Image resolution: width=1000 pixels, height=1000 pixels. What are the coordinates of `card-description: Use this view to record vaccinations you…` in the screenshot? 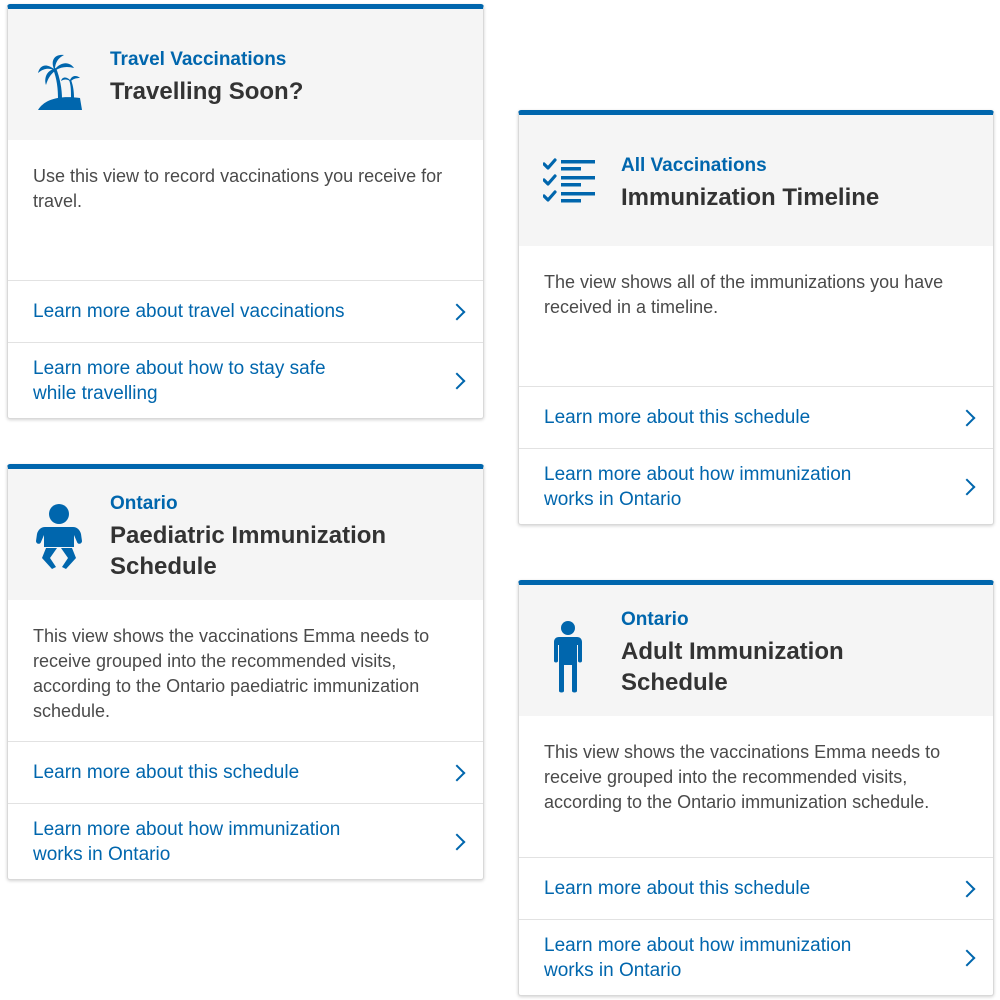 It's located at (238, 188).